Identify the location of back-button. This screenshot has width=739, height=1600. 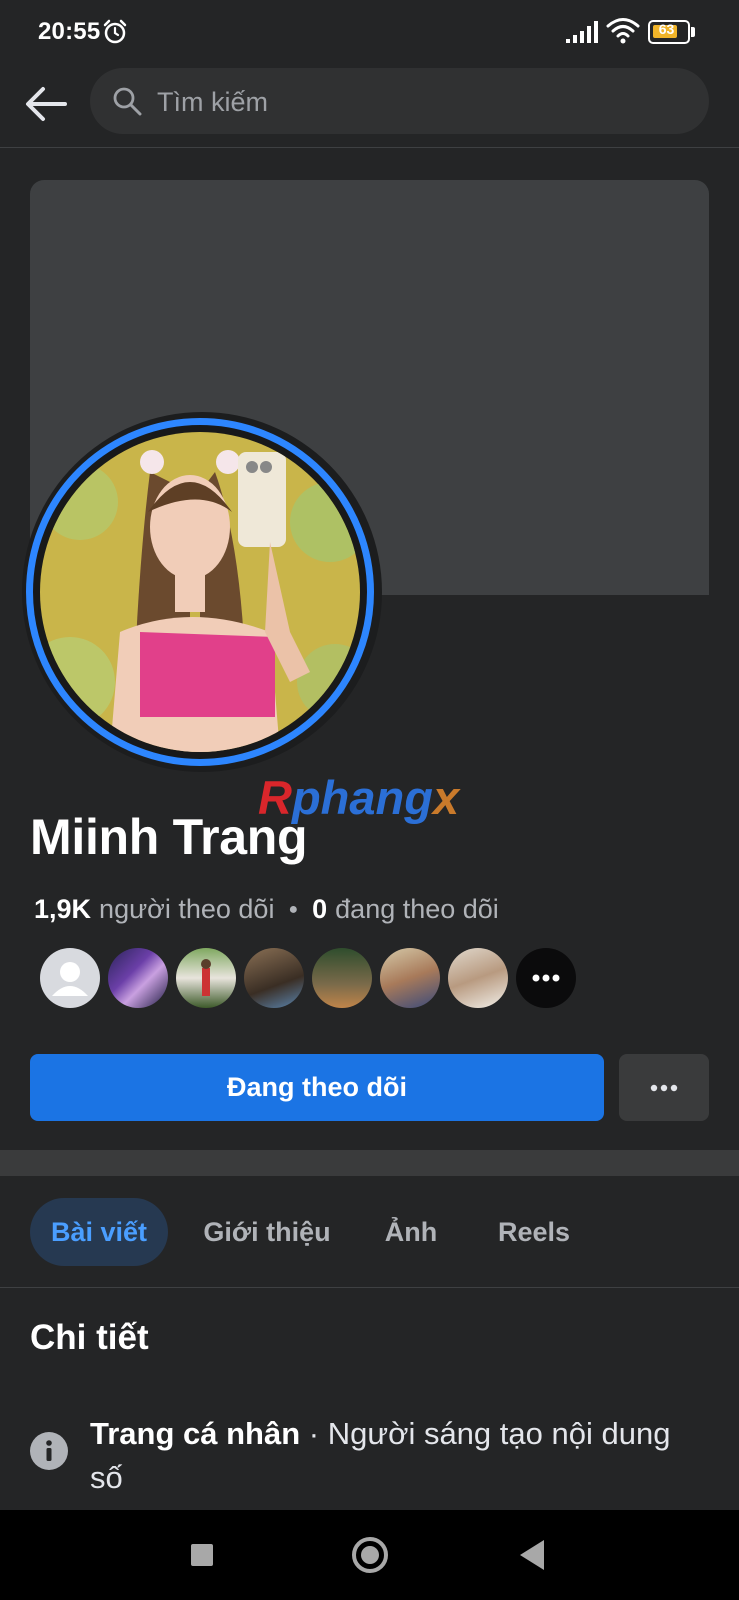
(46, 104).